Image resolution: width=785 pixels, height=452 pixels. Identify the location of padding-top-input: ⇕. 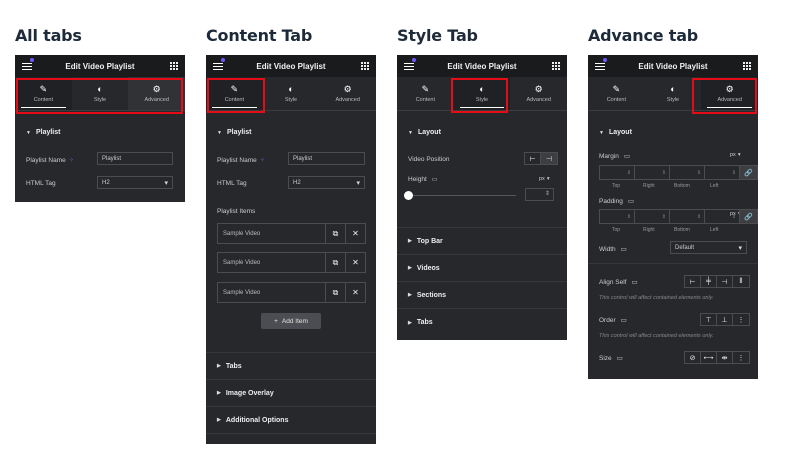
(617, 216).